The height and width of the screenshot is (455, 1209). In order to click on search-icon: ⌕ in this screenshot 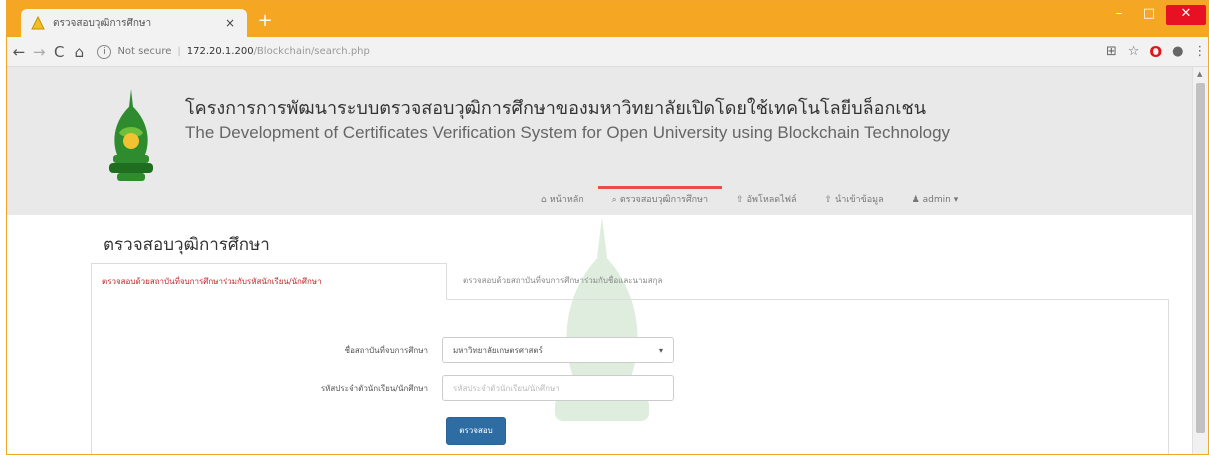, I will do `click(614, 200)`.